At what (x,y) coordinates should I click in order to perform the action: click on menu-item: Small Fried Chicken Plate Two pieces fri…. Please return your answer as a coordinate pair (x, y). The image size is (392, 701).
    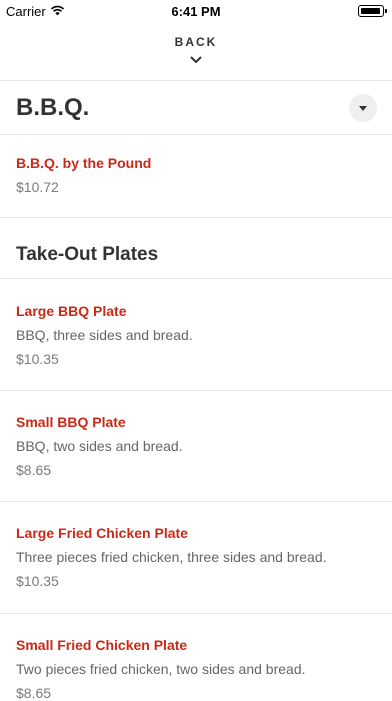
    Looking at the image, I should click on (196, 657).